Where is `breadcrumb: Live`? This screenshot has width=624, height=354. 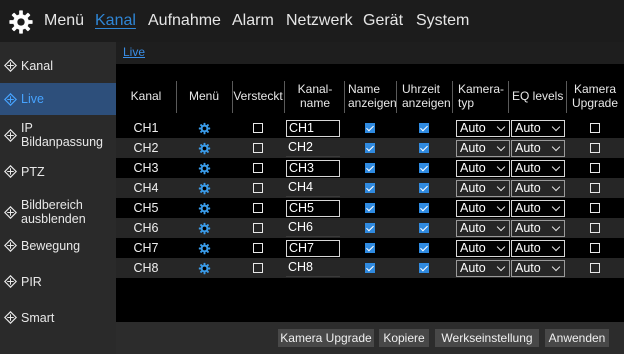
breadcrumb: Live is located at coordinates (134, 52).